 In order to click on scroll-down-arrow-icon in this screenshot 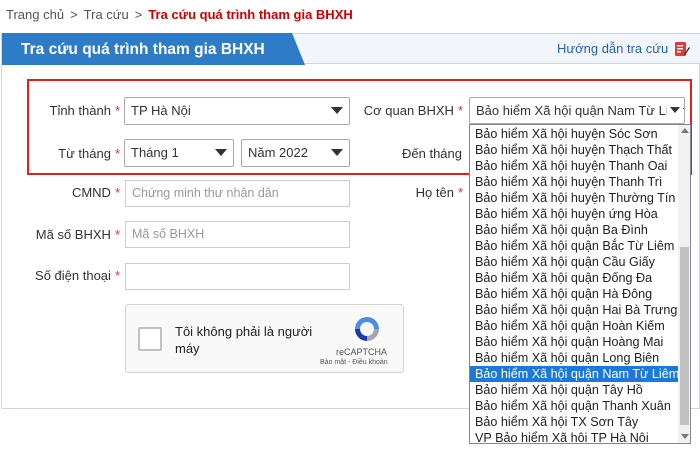, I will do `click(685, 436)`.